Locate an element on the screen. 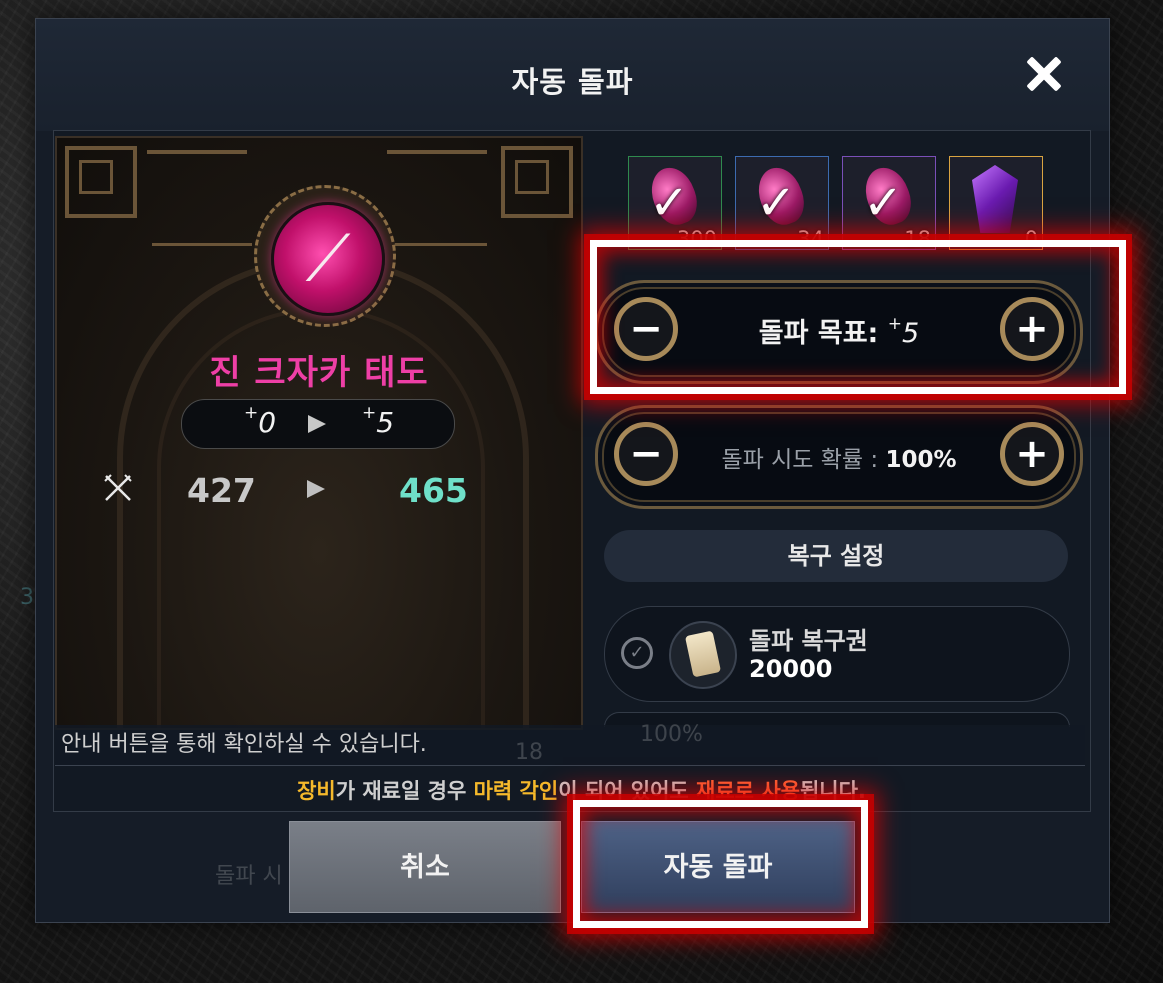 This screenshot has height=983, width=1163. recovery-ticket-item: ✓ 돌파 복구권 20000 is located at coordinates (837, 654).